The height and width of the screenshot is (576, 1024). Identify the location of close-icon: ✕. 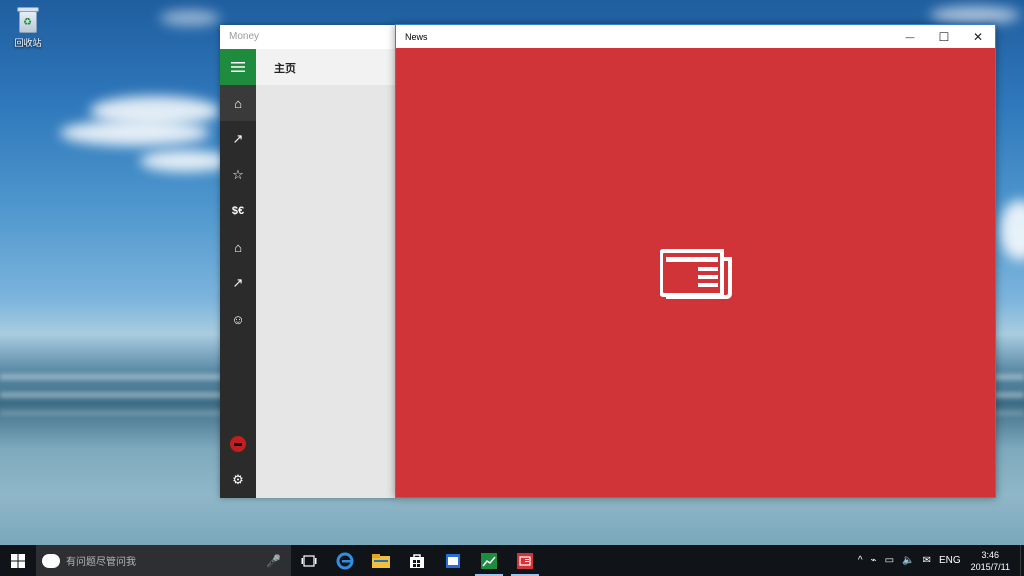
(978, 36).